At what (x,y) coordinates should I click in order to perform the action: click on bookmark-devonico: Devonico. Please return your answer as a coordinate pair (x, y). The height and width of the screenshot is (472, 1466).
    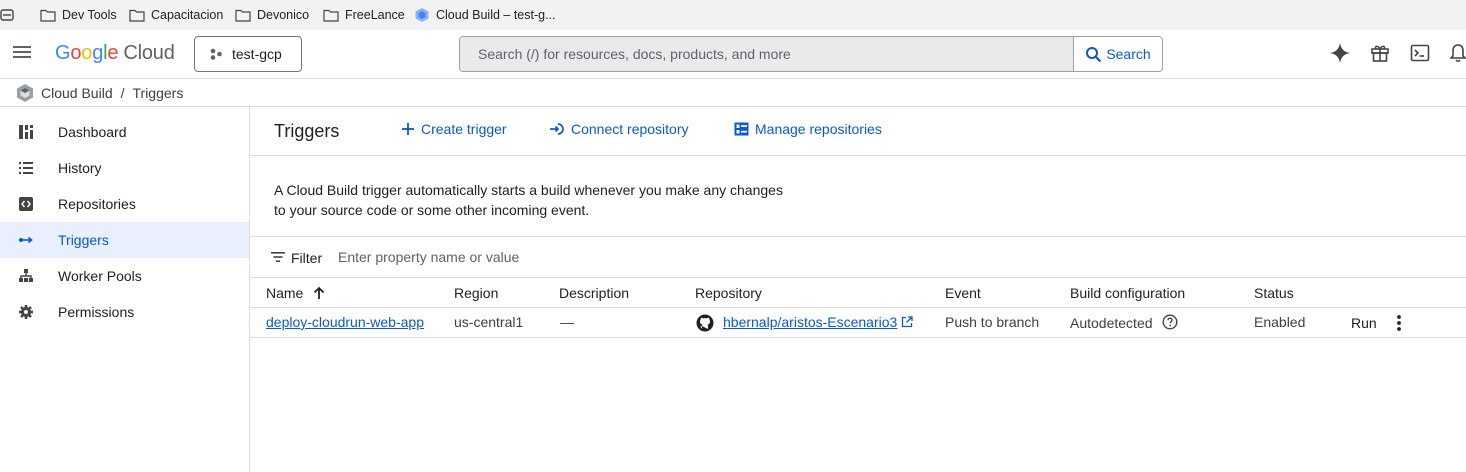
    Looking at the image, I should click on (272, 15).